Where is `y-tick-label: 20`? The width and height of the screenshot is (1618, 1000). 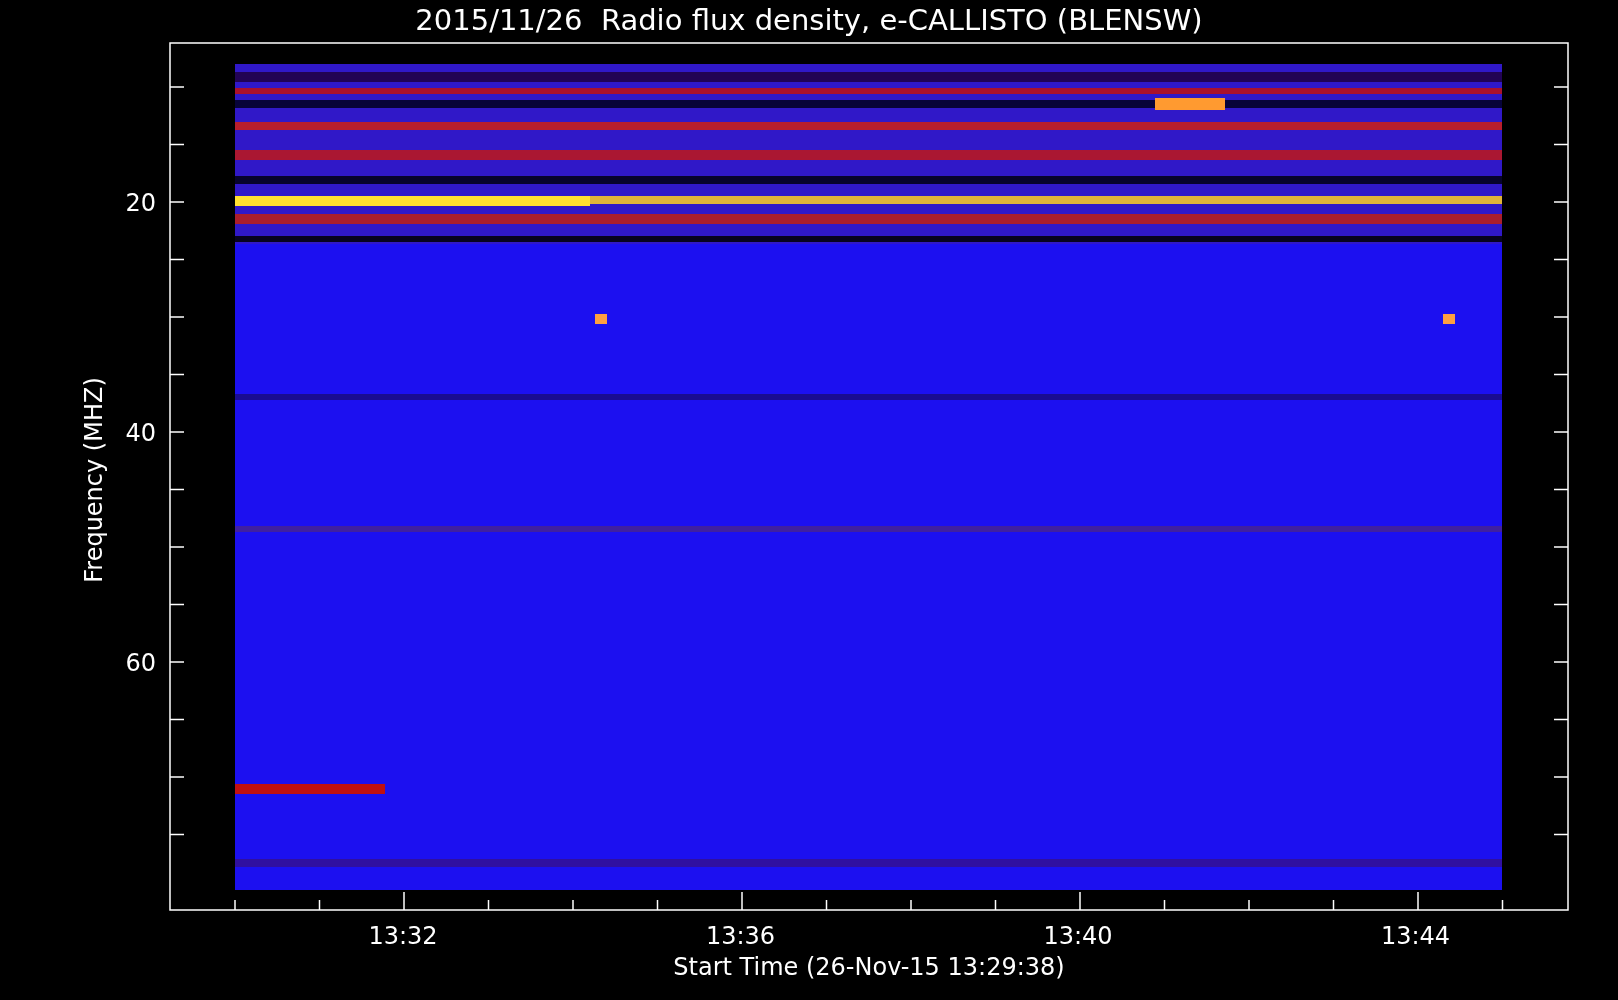
y-tick-label: 20 is located at coordinates (140, 203).